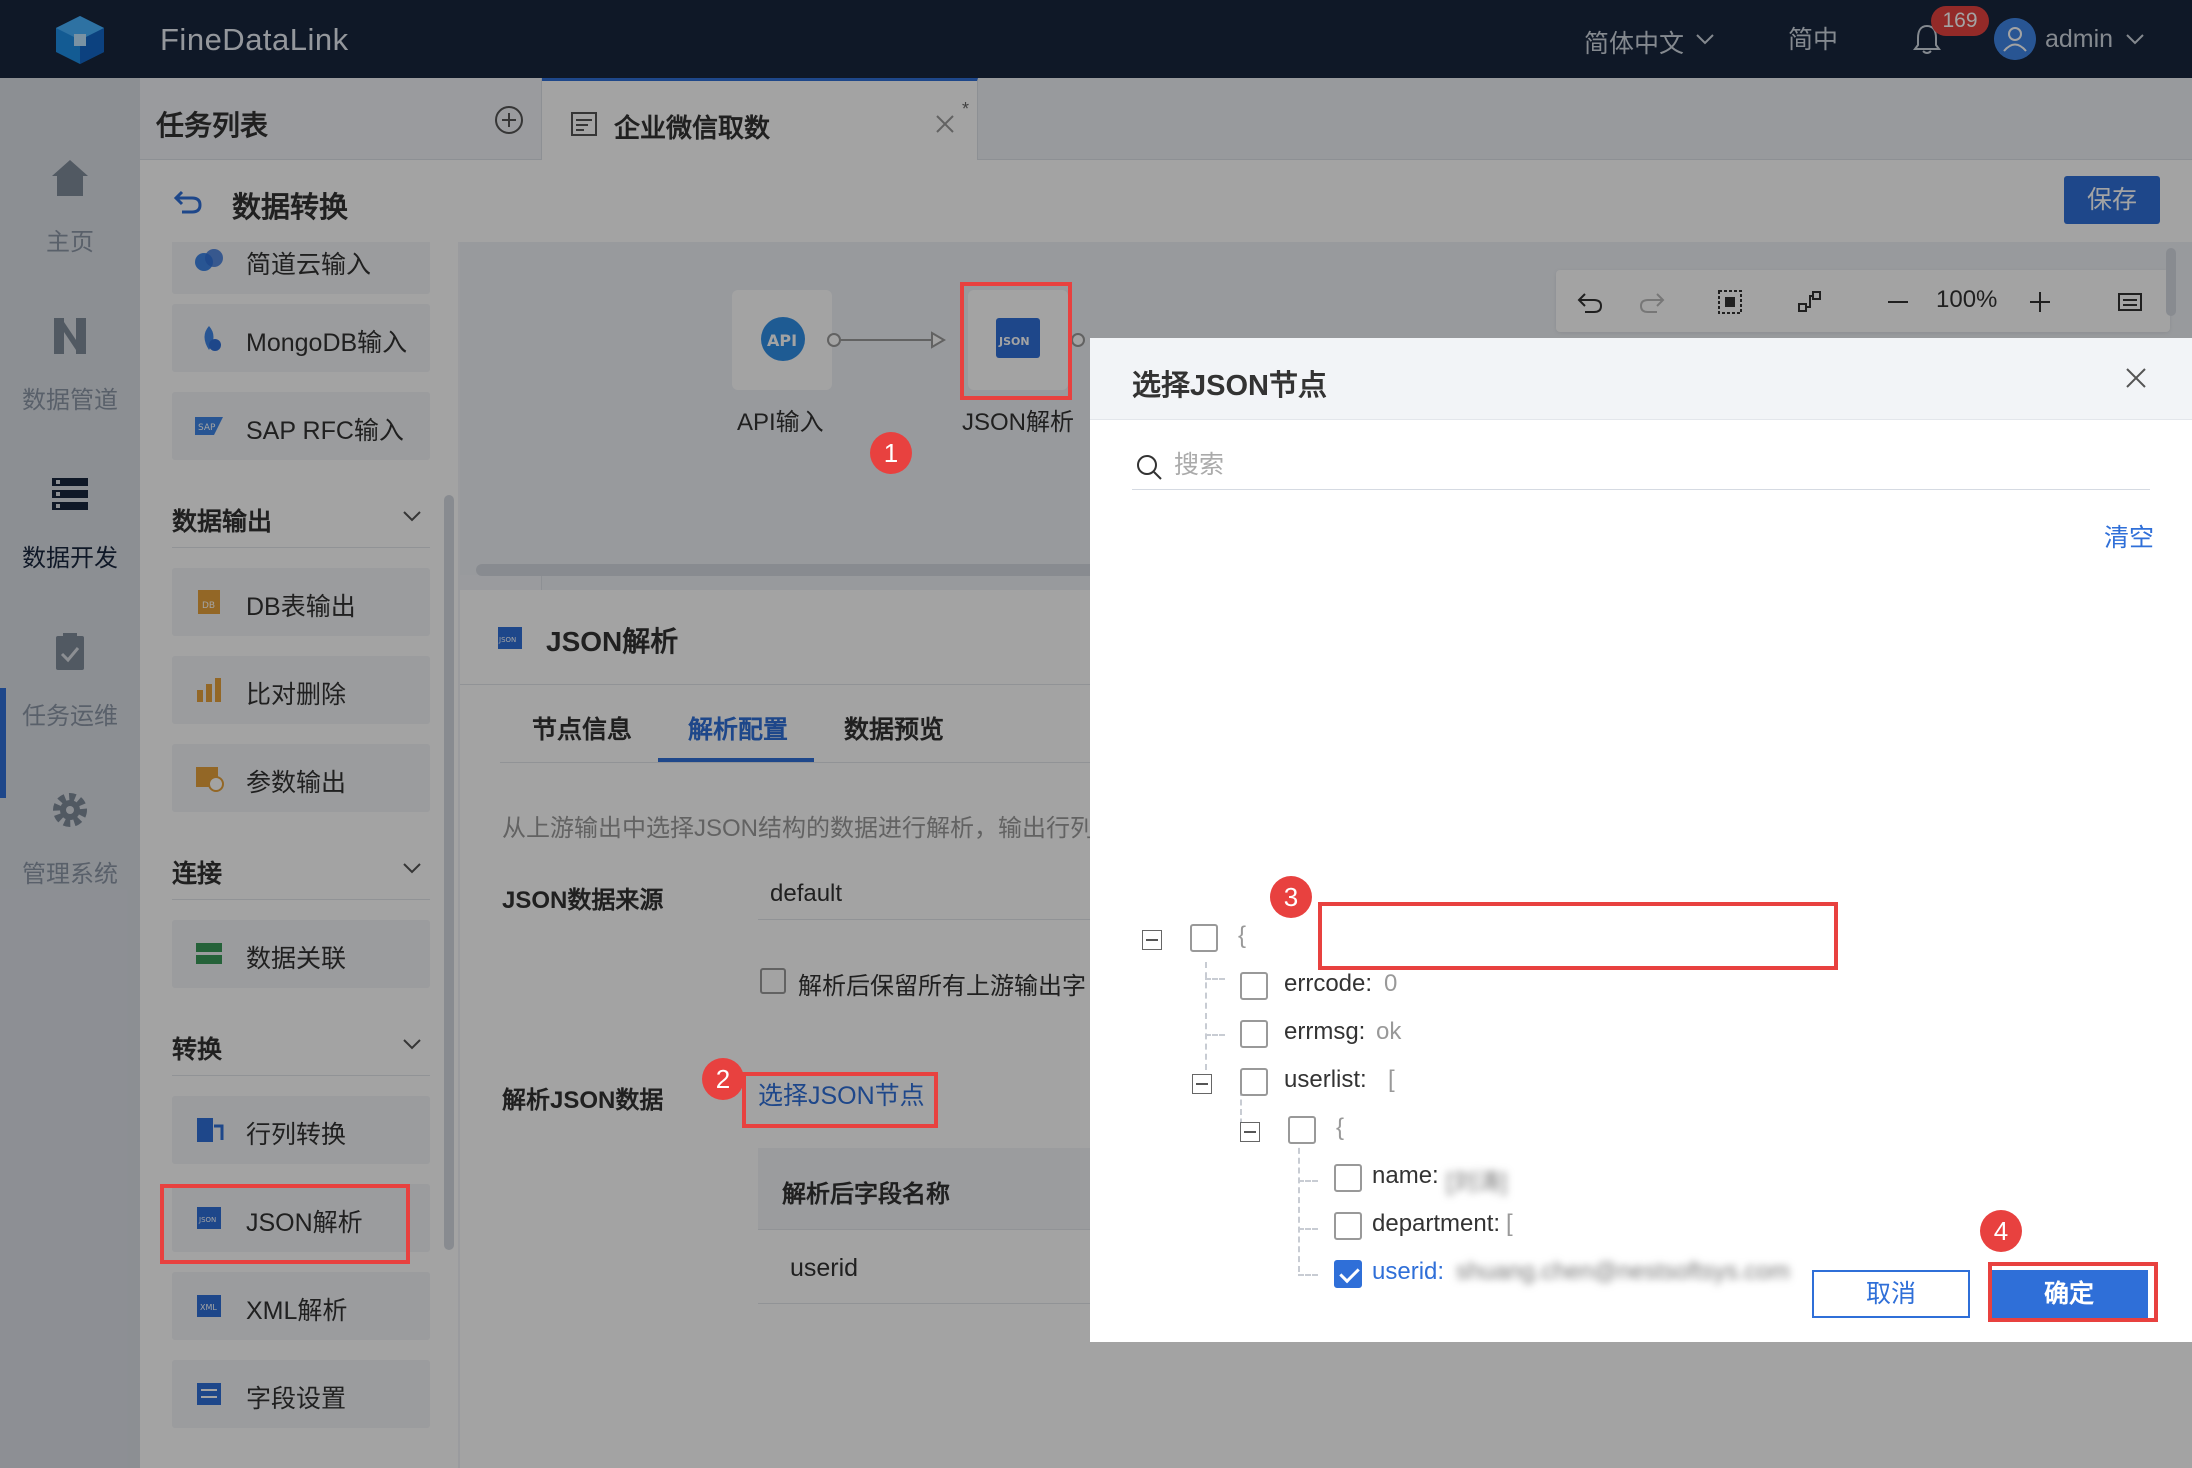  Describe the element at coordinates (2129, 536) in the screenshot. I see `clear-button: 清空` at that location.